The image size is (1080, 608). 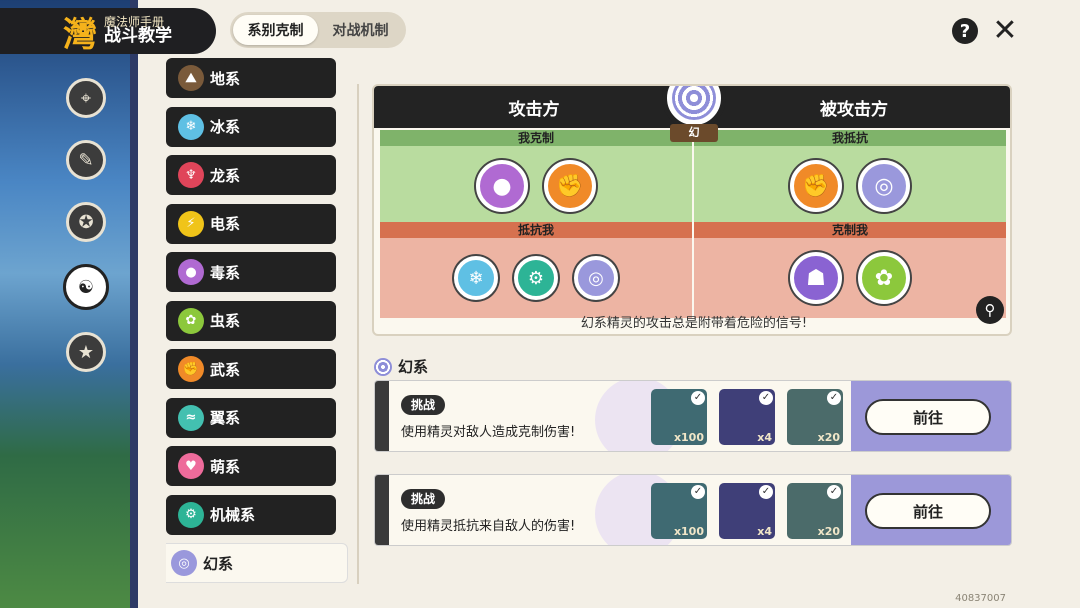 I want to click on type-label: 冰系, so click(x=225, y=127).